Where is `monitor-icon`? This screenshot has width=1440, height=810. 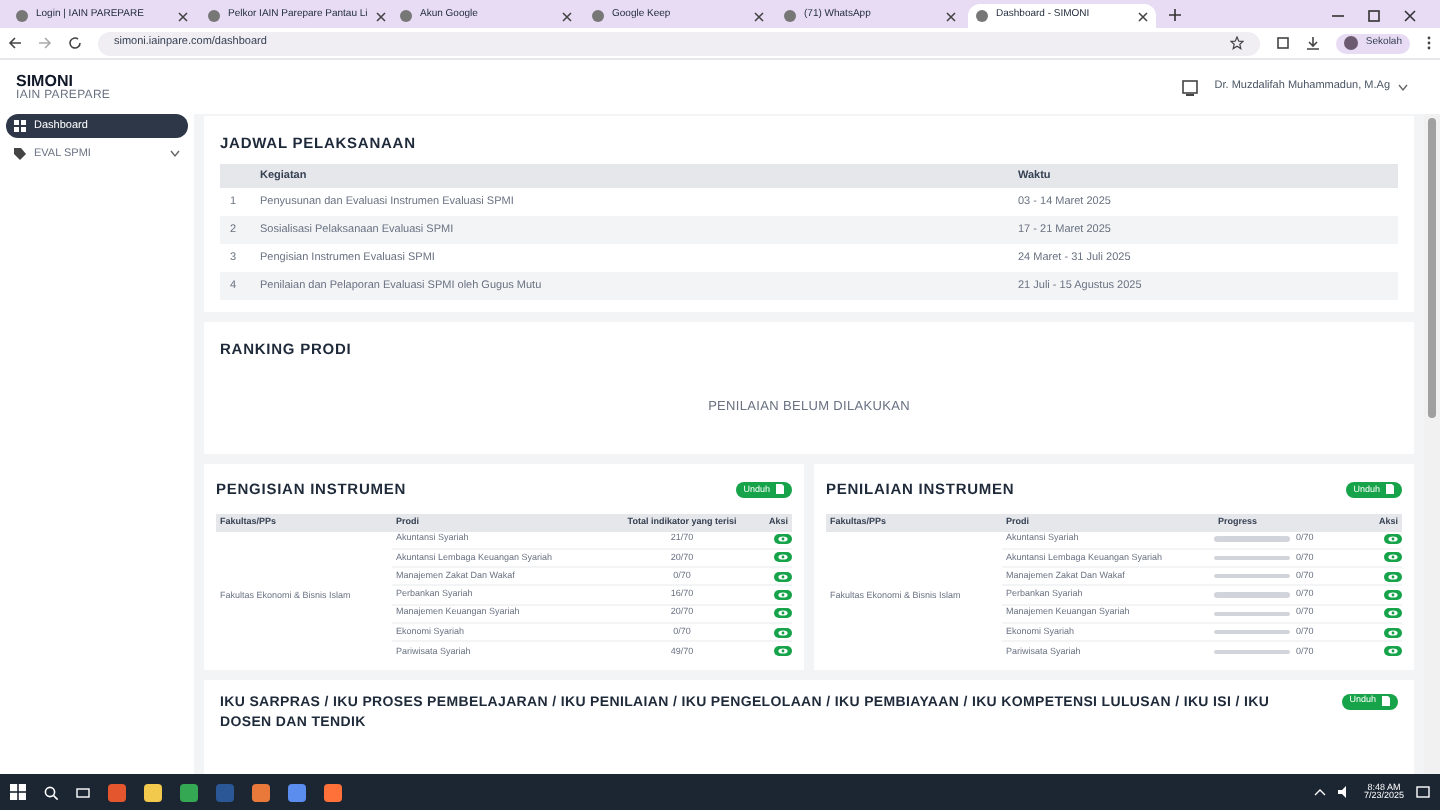 monitor-icon is located at coordinates (1190, 87).